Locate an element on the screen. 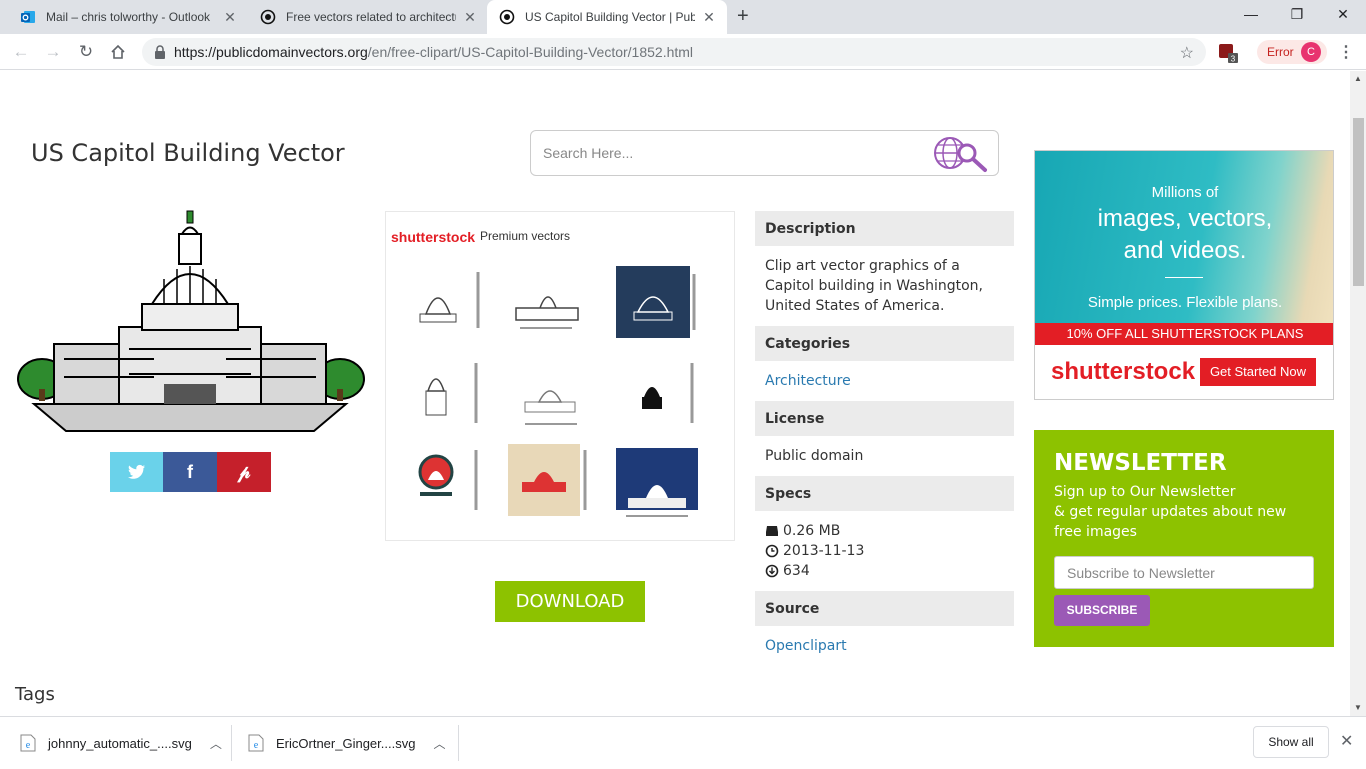  spec-date-value: 2013-11-13 is located at coordinates (824, 551).